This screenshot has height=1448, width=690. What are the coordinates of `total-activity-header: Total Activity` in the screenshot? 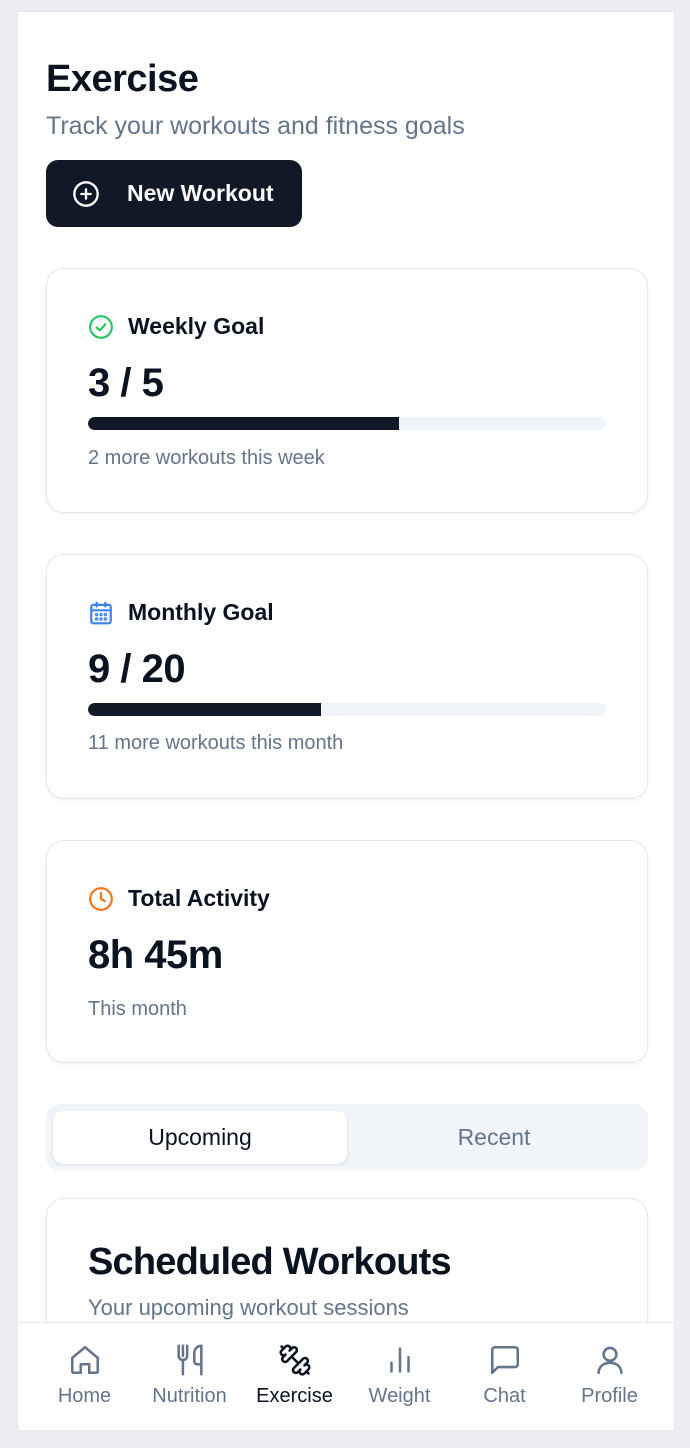 It's located at (179, 898).